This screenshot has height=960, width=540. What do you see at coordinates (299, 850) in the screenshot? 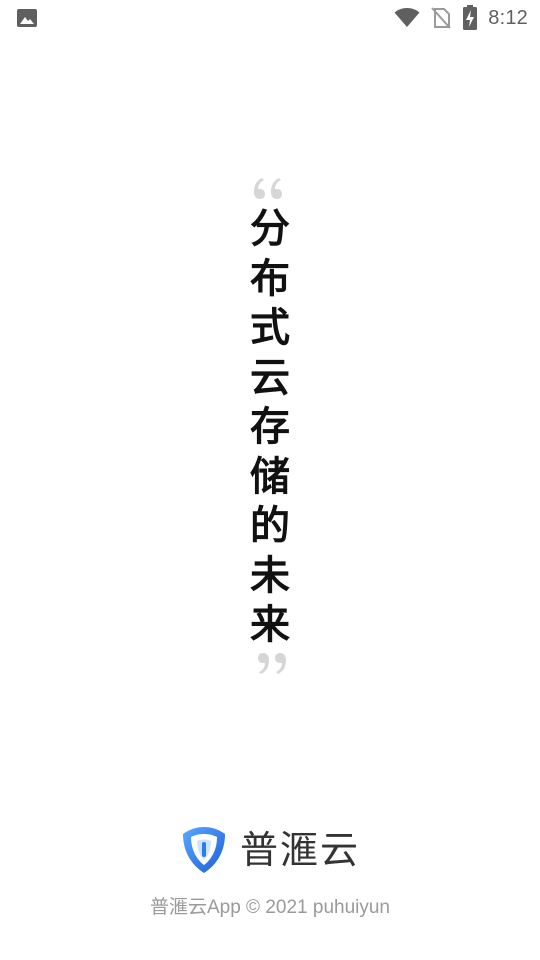
I see `brand-name: 普滙云` at bounding box center [299, 850].